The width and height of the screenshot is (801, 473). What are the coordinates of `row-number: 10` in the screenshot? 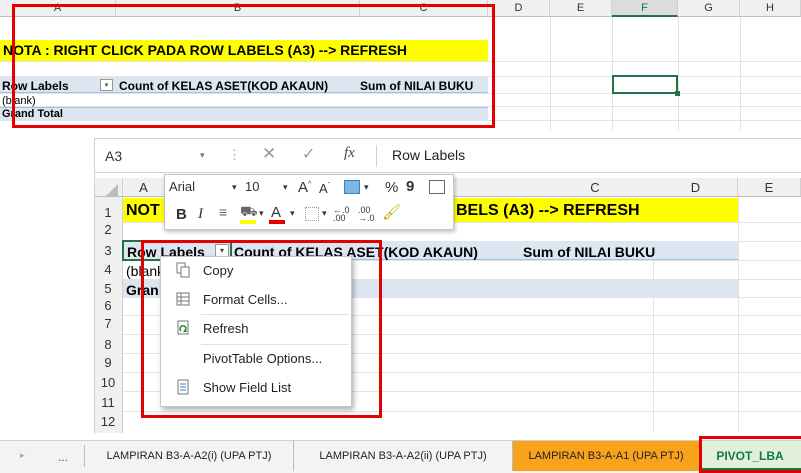 It's located at (108, 382).